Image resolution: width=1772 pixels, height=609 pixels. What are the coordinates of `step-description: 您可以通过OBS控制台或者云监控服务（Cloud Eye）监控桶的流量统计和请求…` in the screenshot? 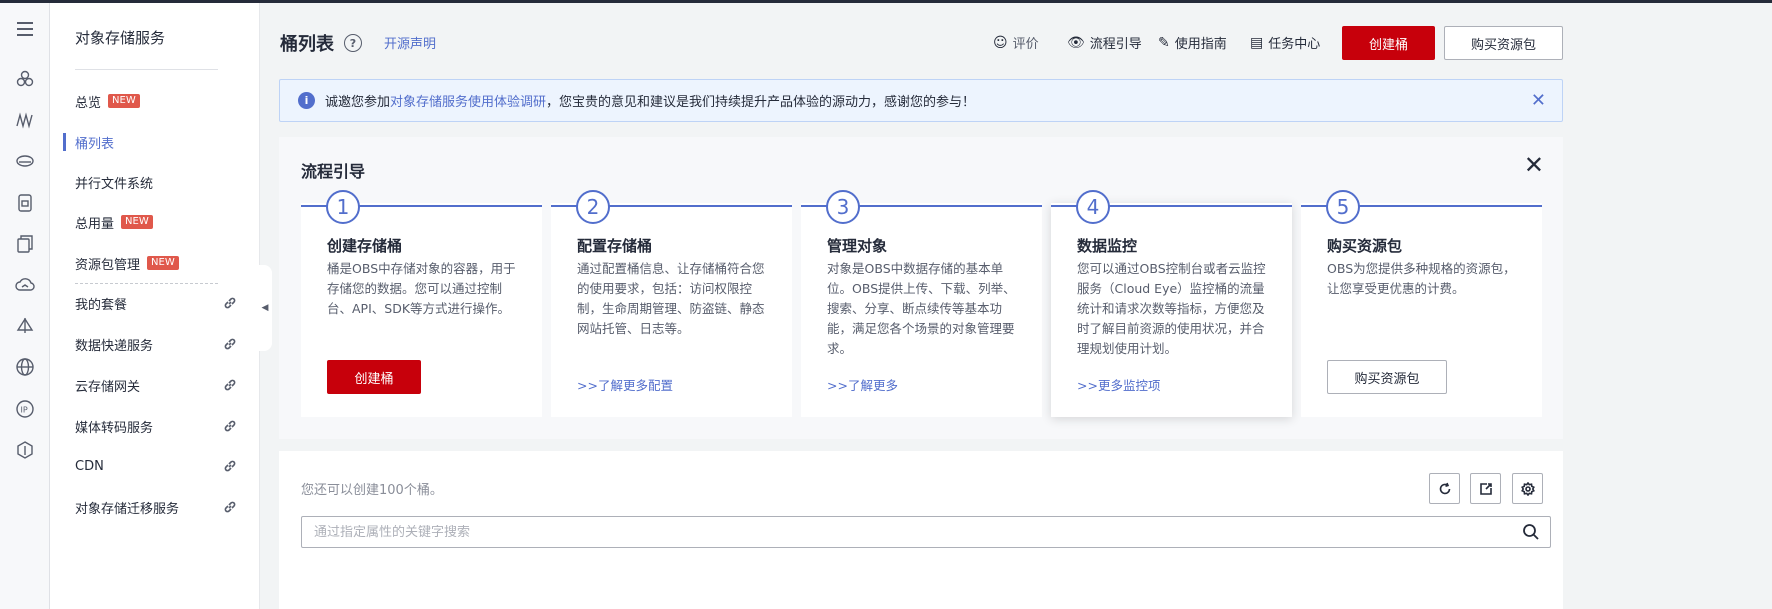 It's located at (1171, 308).